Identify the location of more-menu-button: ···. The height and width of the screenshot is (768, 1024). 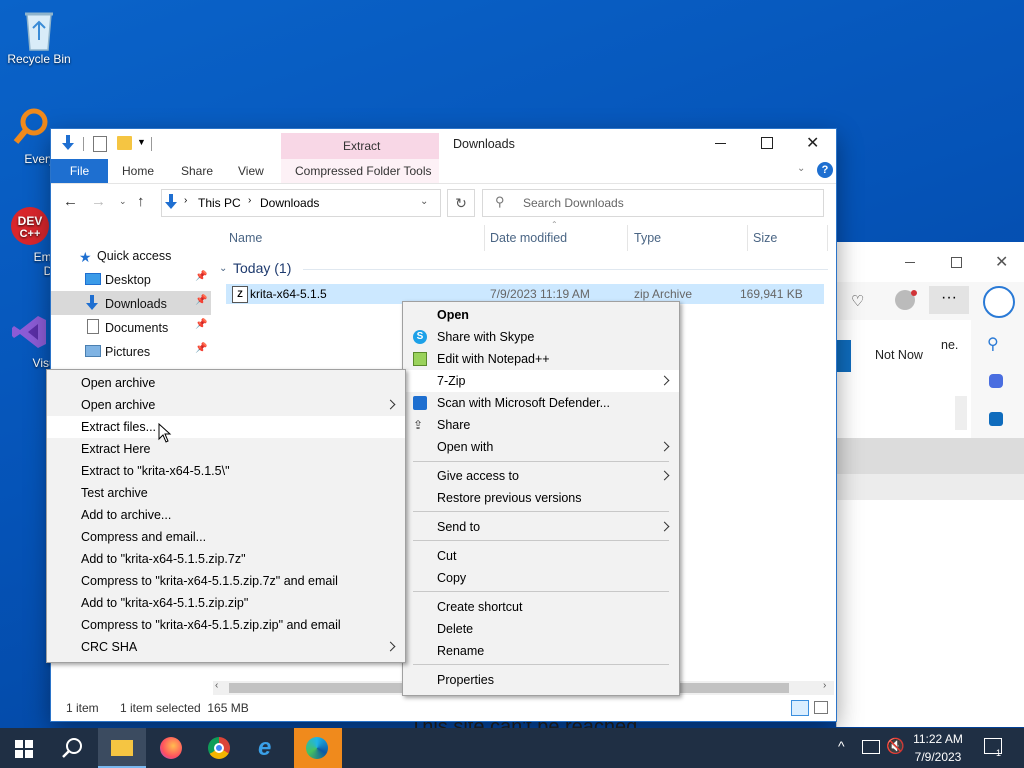
(949, 300).